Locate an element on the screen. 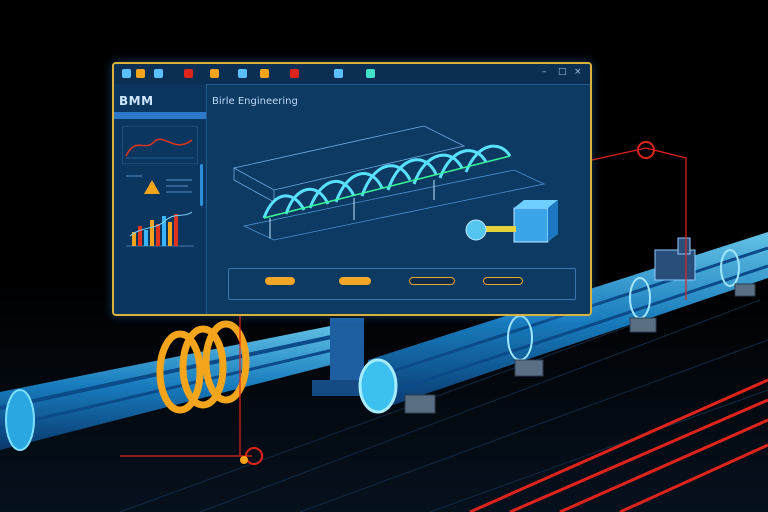 The width and height of the screenshot is (768, 512). edit-icon is located at coordinates (140, 73).